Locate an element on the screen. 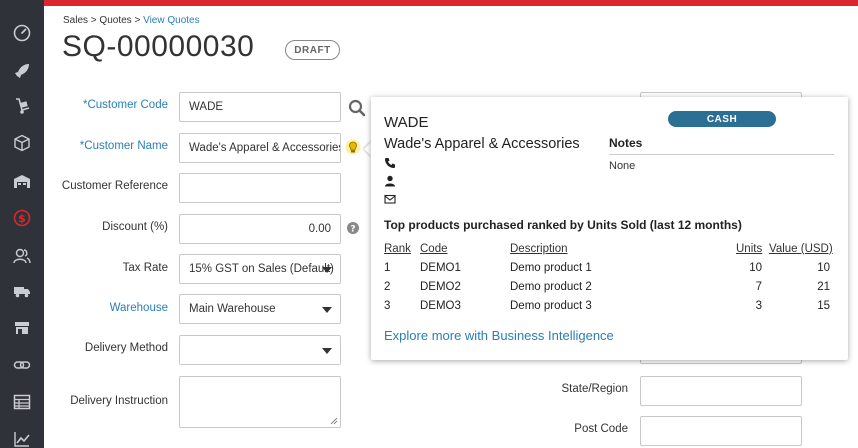 This screenshot has height=448, width=858. store-icon is located at coordinates (22, 328).